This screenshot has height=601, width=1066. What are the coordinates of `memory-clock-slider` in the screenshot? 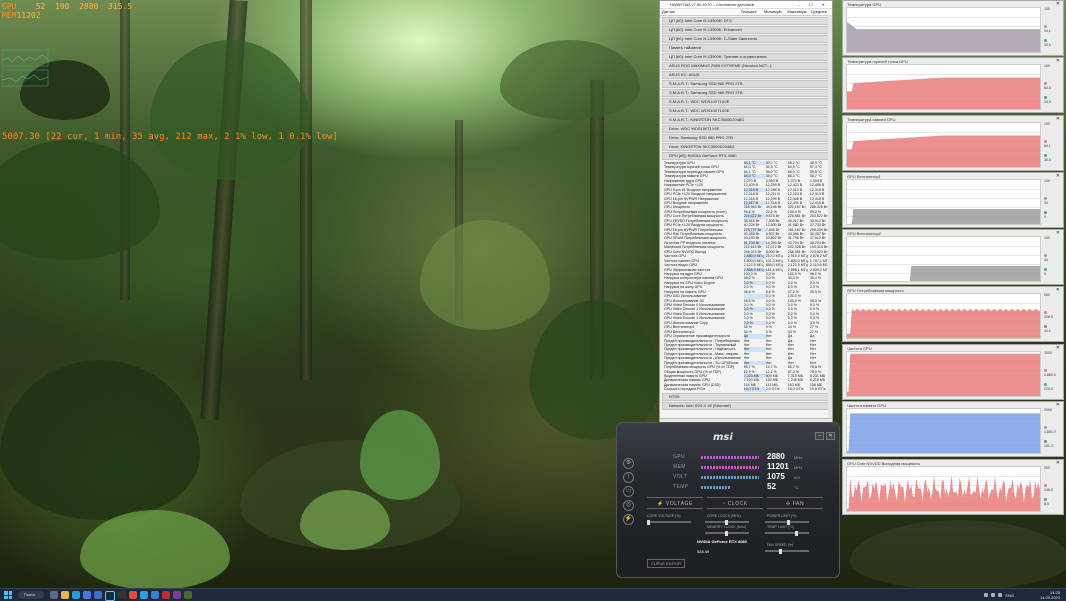 It's located at (727, 533).